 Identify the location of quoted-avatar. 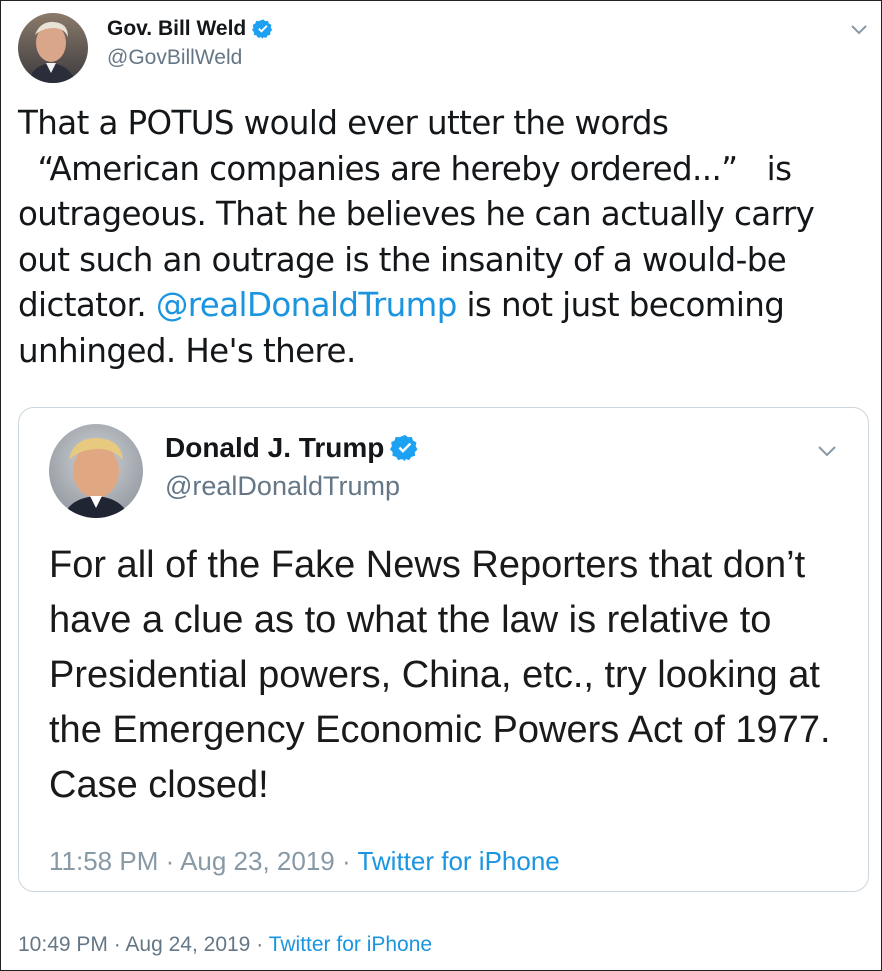
(96, 471).